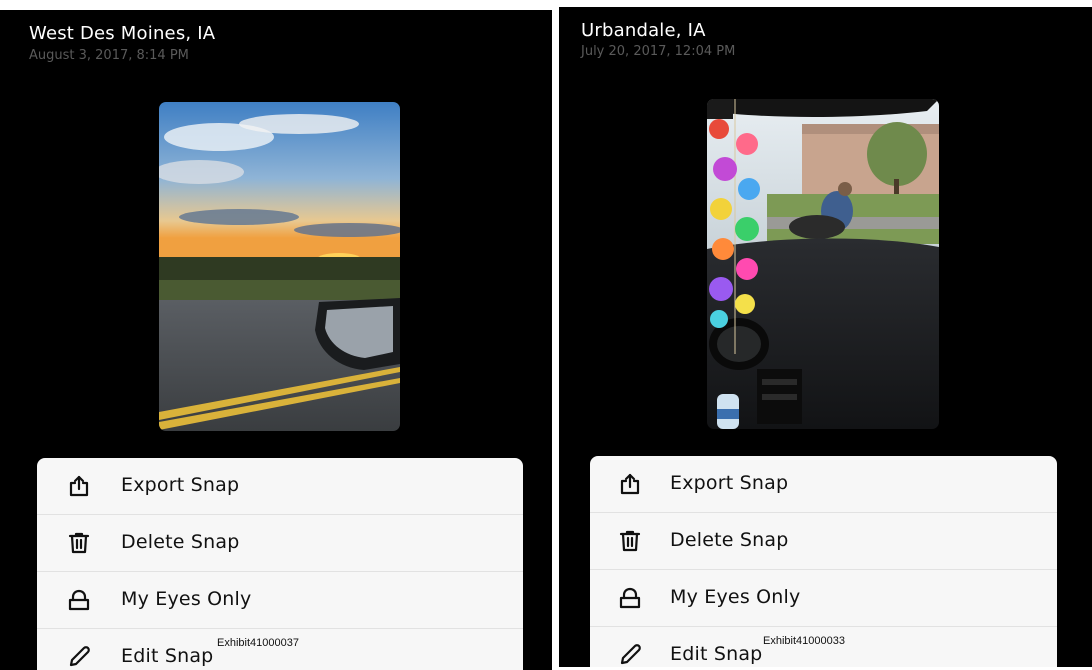 Image resolution: width=1092 pixels, height=670 pixels. Describe the element at coordinates (804, 641) in the screenshot. I see `exhibit-stamp: Exhibit41000033` at that location.